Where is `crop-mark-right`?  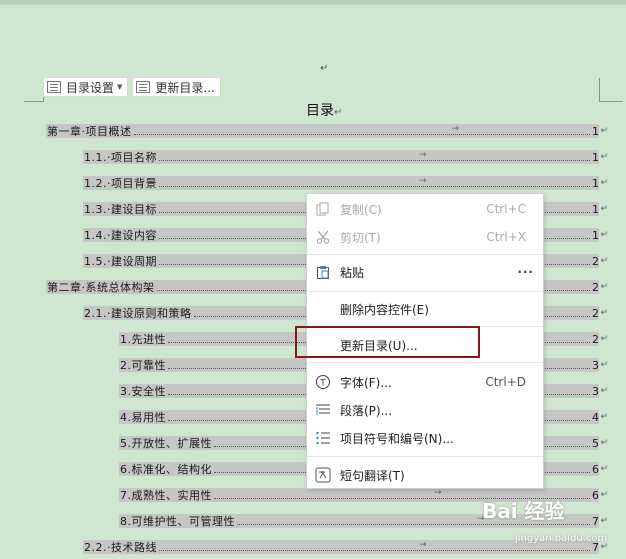 crop-mark-right is located at coordinates (611, 101).